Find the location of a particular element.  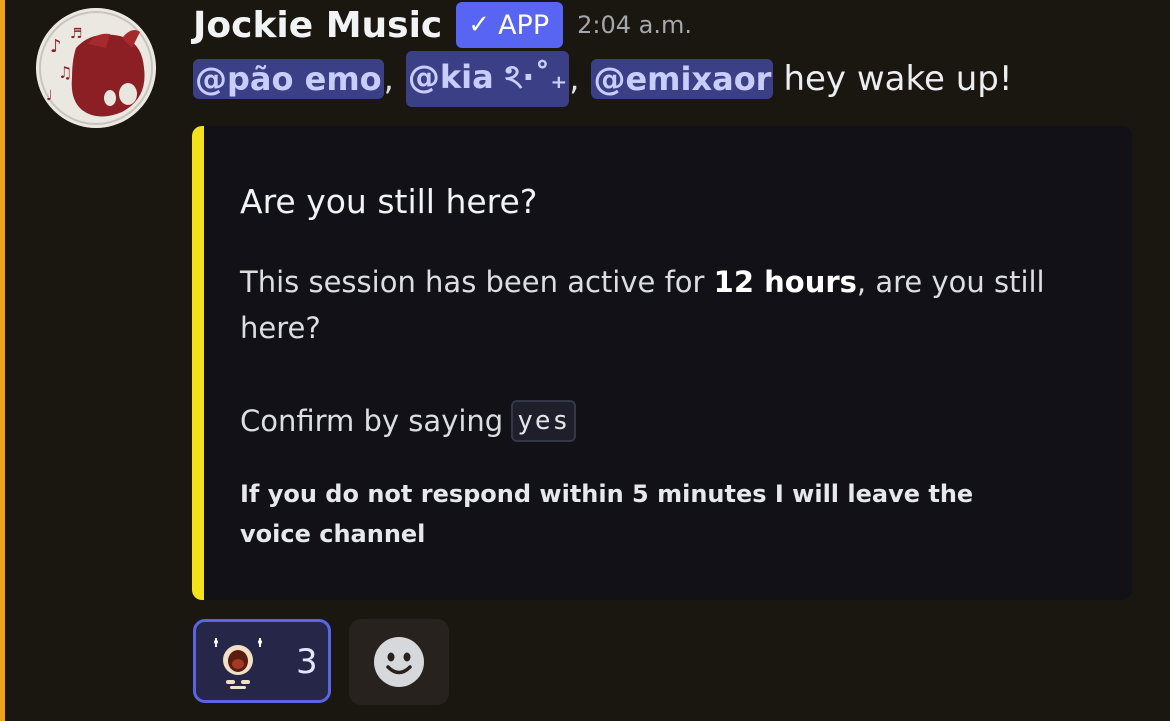

message-header: Jockie Music ✓ APP 2:04 a.m. is located at coordinates (442, 25).